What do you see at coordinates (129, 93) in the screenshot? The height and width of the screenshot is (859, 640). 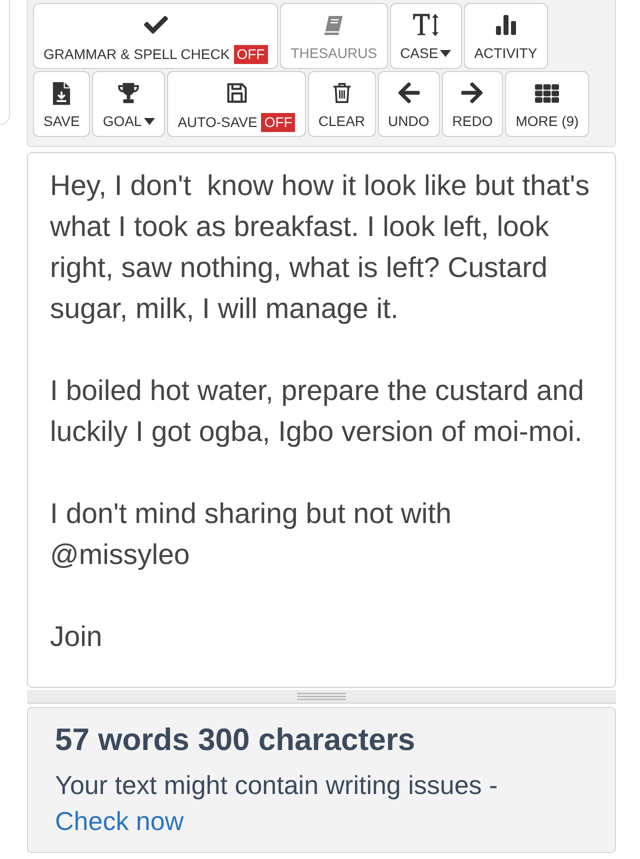 I see `trophy-icon` at bounding box center [129, 93].